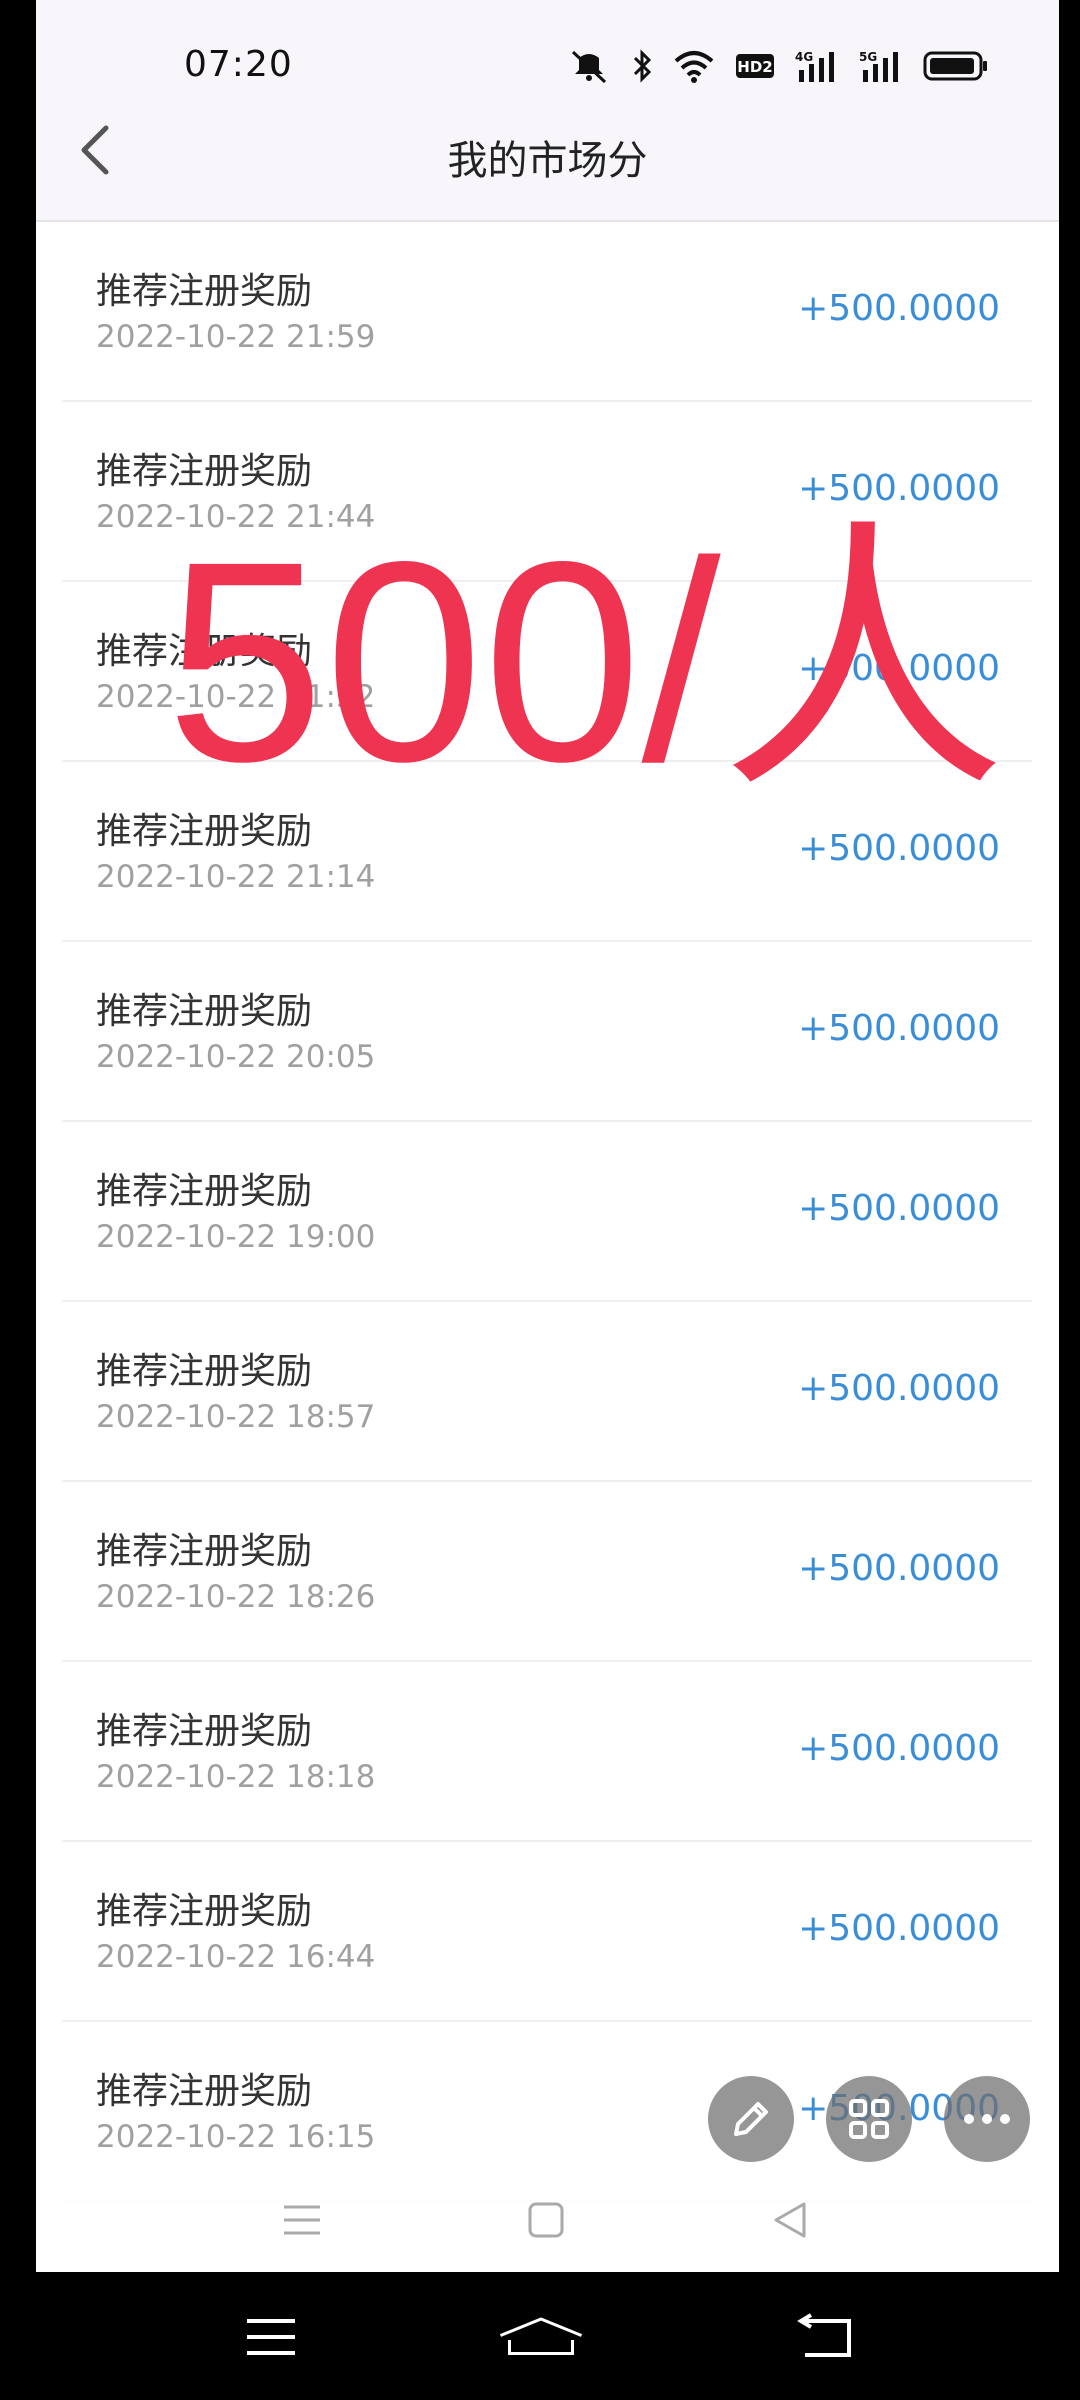 The image size is (1080, 2400). I want to click on list-item: 推荐注册奖励 2022-10-22 21:32 +500.0000, so click(547, 672).